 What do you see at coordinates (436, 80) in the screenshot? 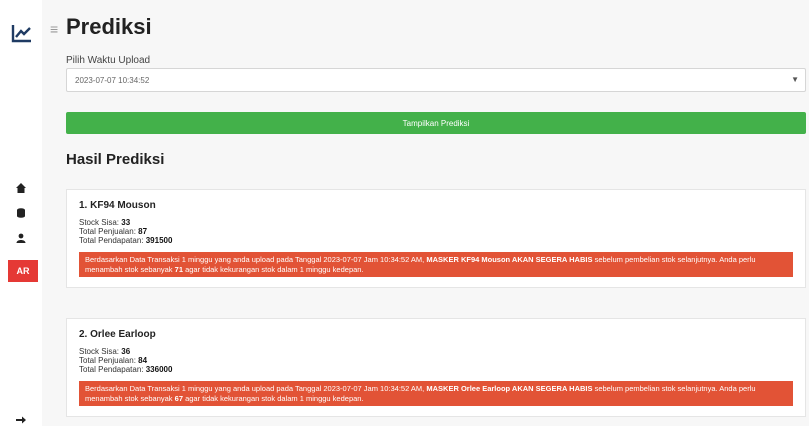
I see `upload-time-select: 2023-07-07 10:34:52 ▼` at bounding box center [436, 80].